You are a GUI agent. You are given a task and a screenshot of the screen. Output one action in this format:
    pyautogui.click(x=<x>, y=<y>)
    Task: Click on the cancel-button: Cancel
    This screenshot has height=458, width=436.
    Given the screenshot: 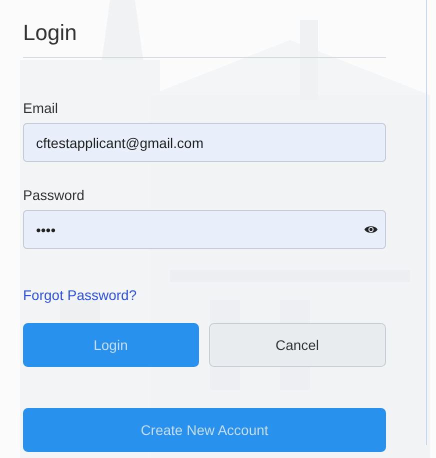 What is the action you would take?
    pyautogui.click(x=297, y=345)
    